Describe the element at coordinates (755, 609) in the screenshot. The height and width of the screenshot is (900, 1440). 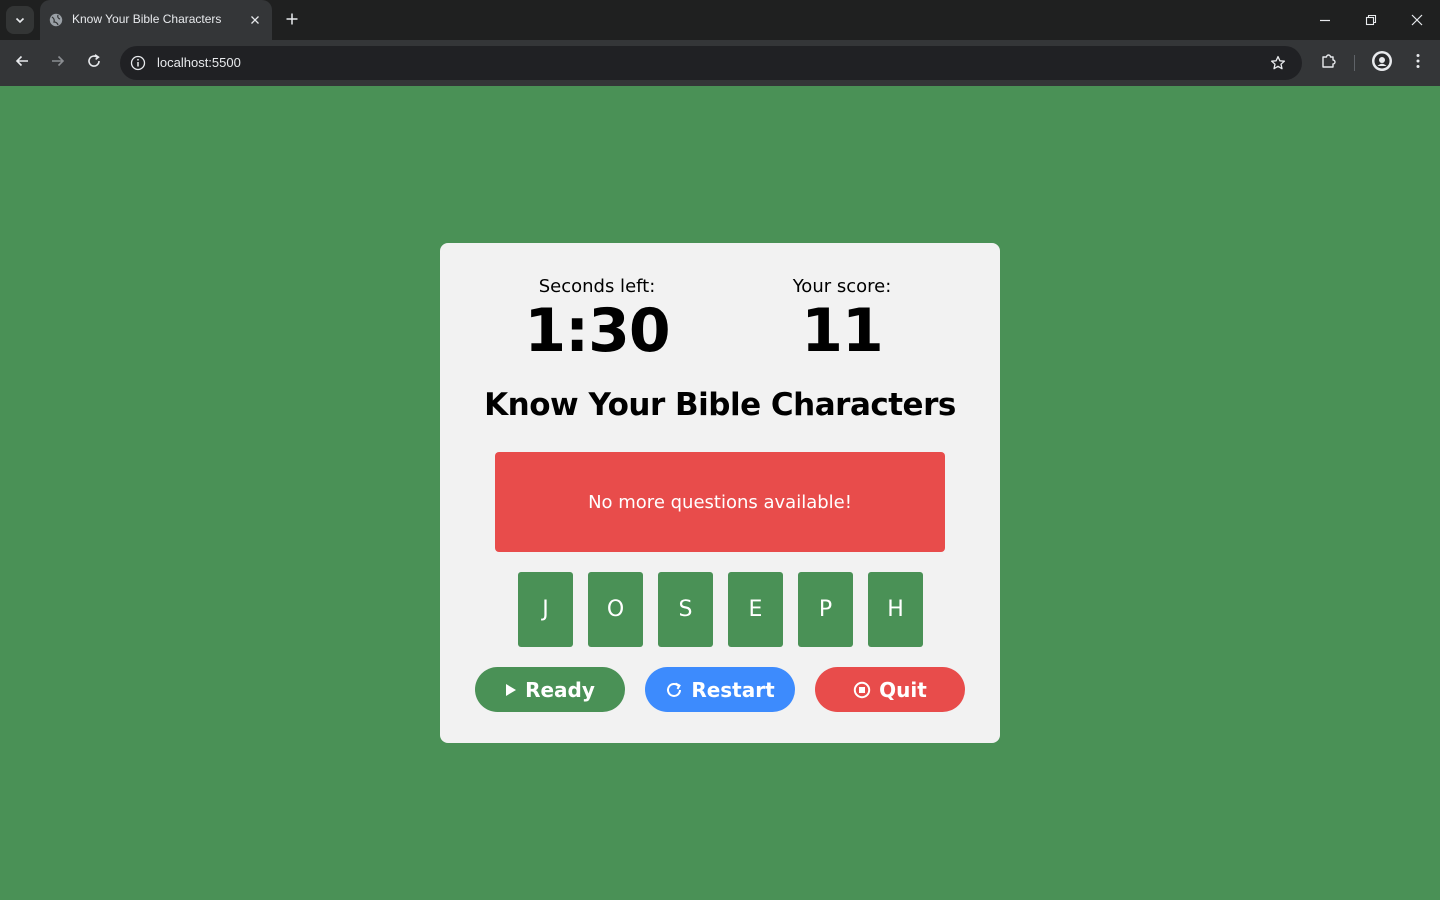
I see `letter-tile: E` at that location.